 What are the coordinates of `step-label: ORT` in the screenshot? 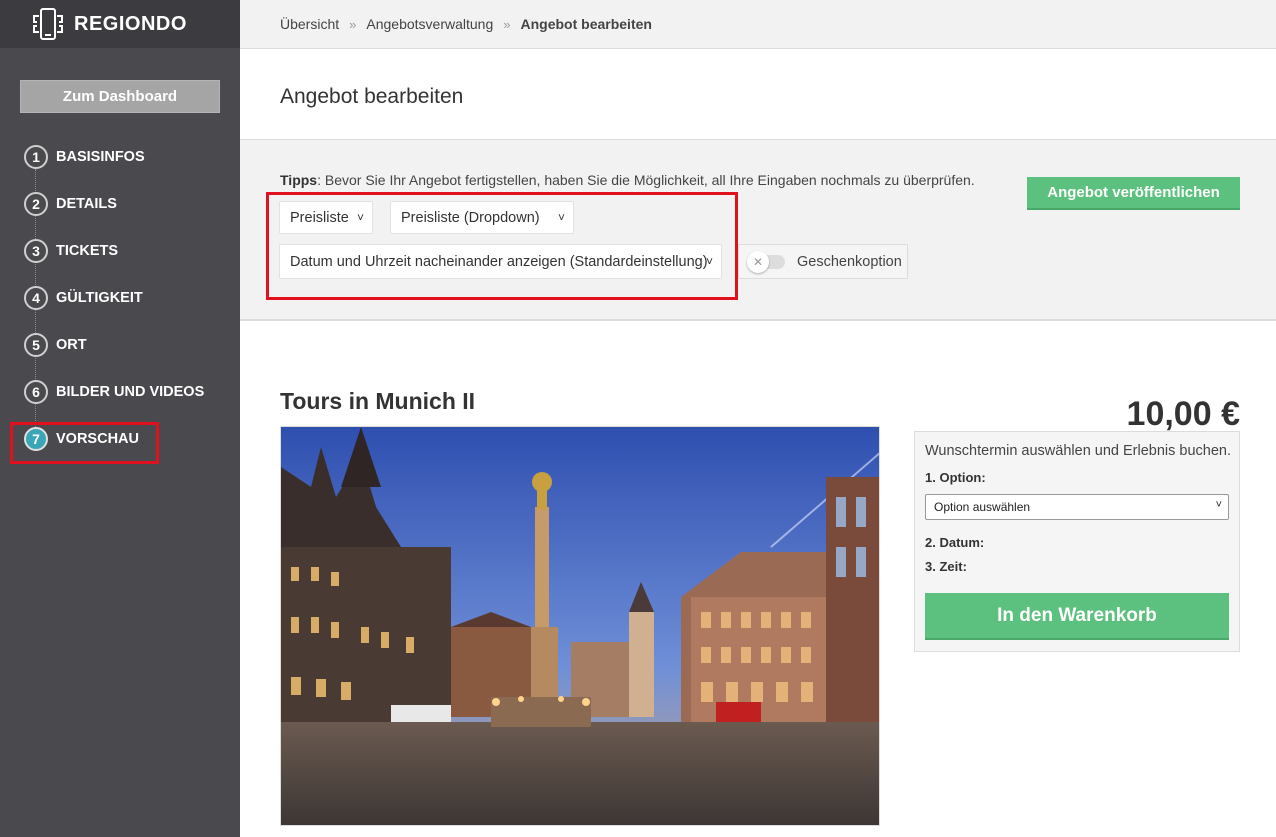 It's located at (71, 345).